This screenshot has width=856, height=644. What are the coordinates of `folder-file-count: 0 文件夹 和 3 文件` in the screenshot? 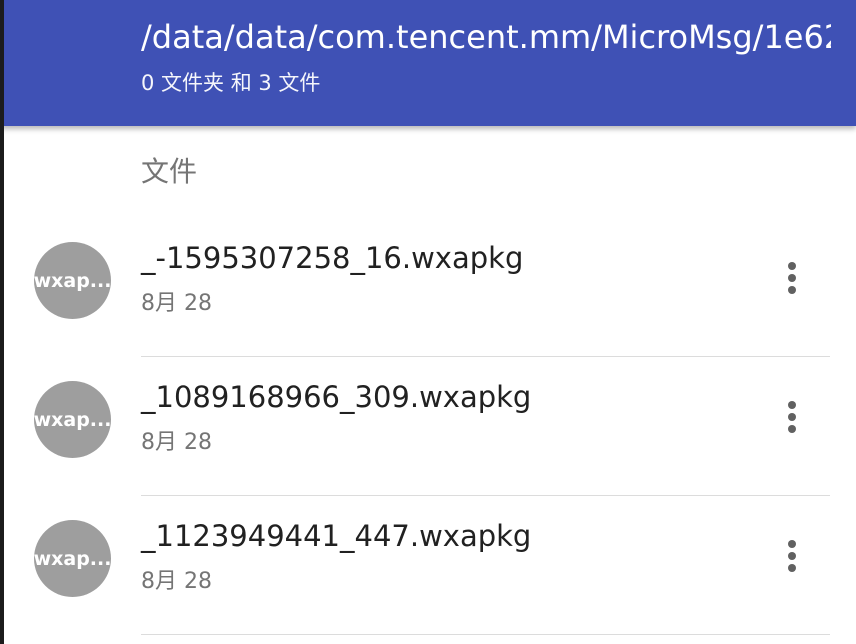 It's located at (231, 83).